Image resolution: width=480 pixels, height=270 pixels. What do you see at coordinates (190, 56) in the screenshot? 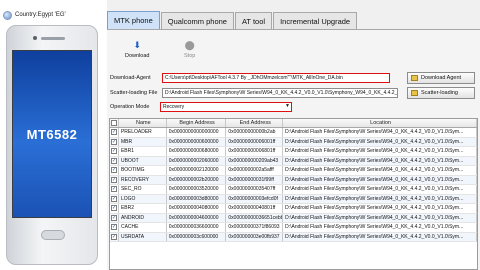
I see `stop-label: Stop` at bounding box center [190, 56].